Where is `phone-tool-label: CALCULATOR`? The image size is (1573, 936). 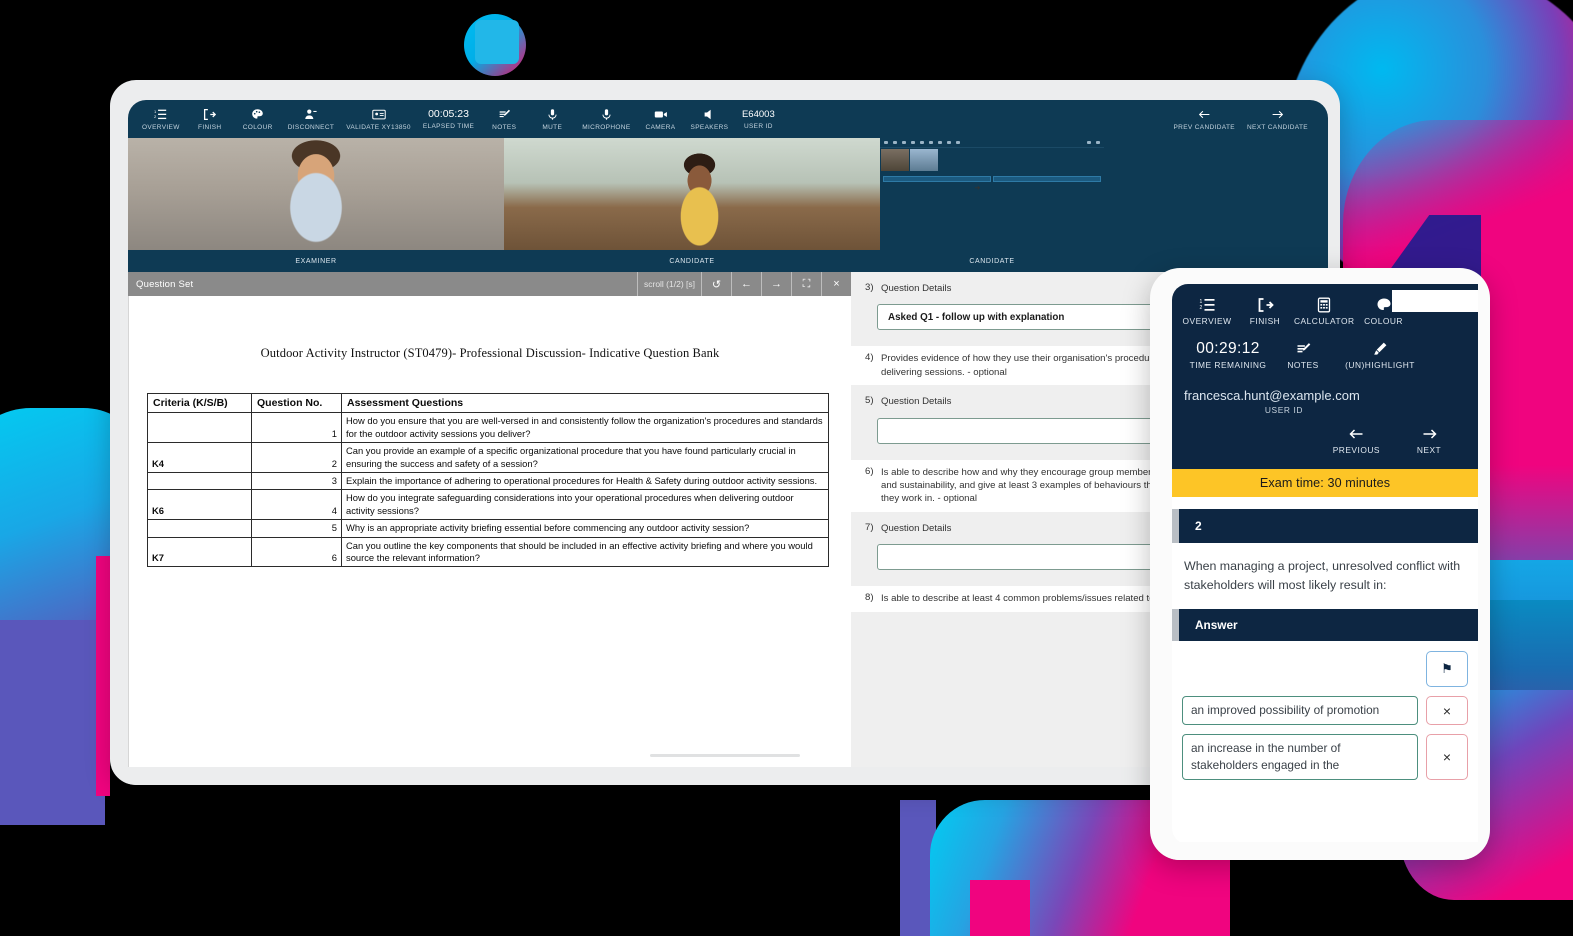 phone-tool-label: CALCULATOR is located at coordinates (1324, 321).